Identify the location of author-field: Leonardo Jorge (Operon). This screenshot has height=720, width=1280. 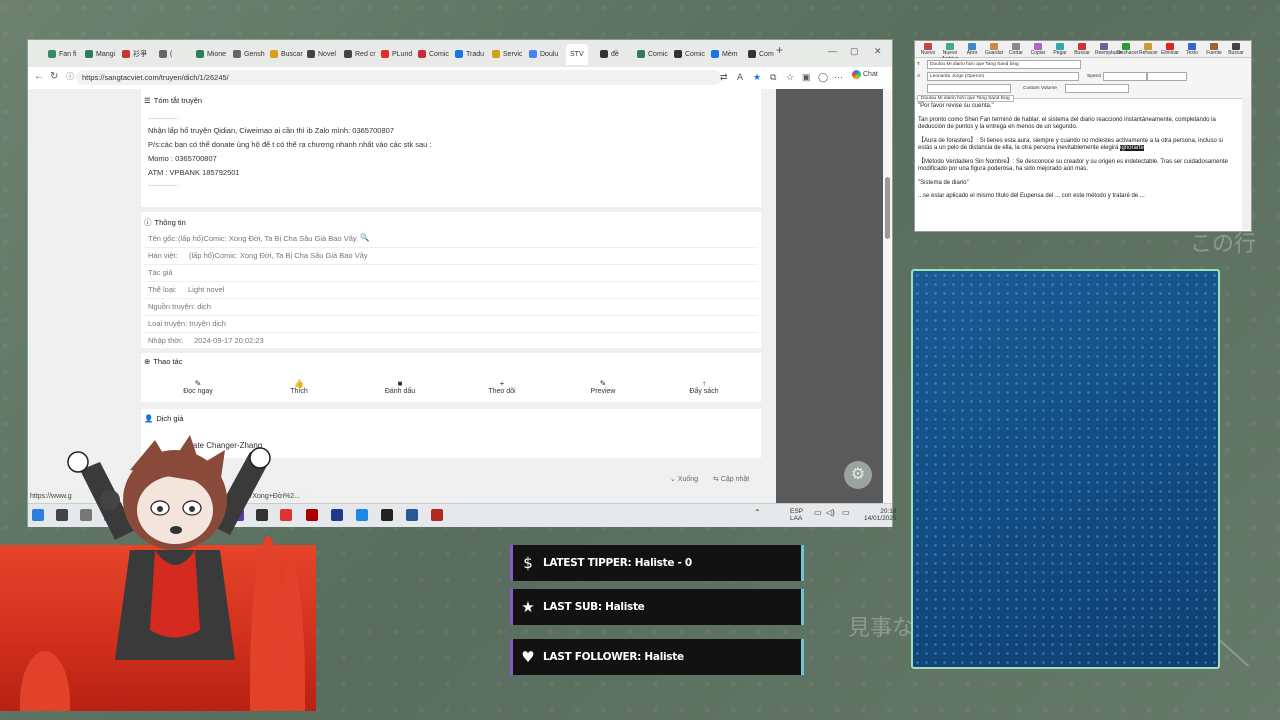
(1003, 76).